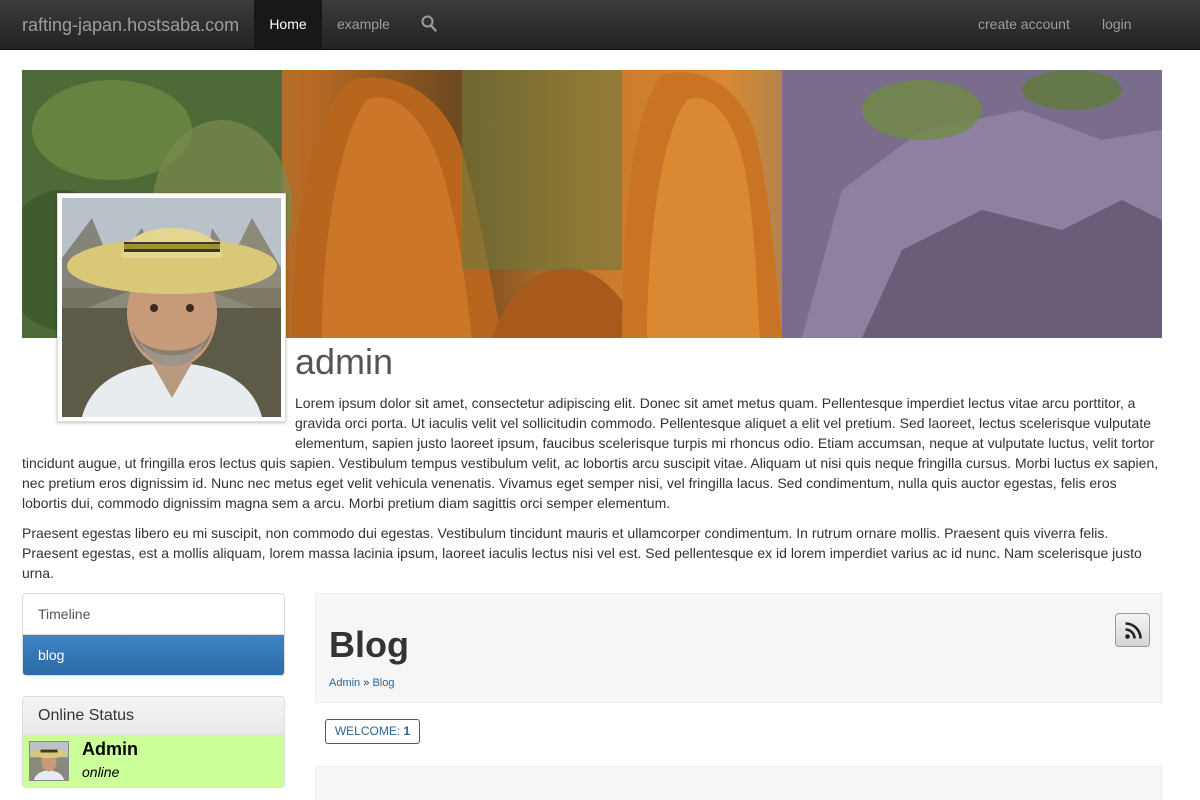 This screenshot has height=800, width=1200. I want to click on rss-icon, so click(1133, 630).